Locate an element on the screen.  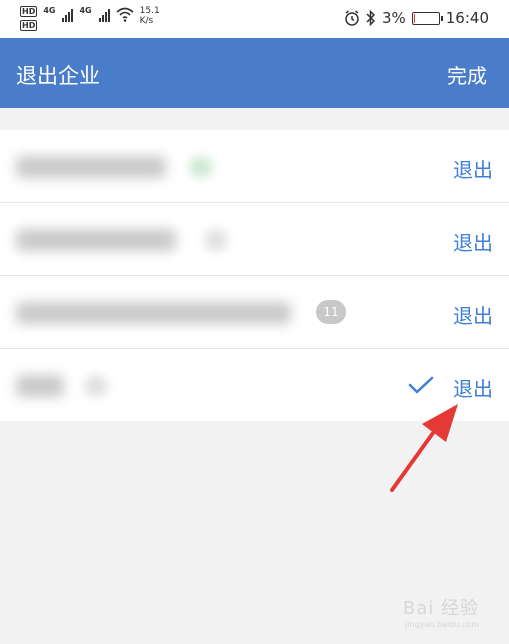
status-bar-left: HD HD 4G 4G 15.1 K/s is located at coordinates (90, 18).